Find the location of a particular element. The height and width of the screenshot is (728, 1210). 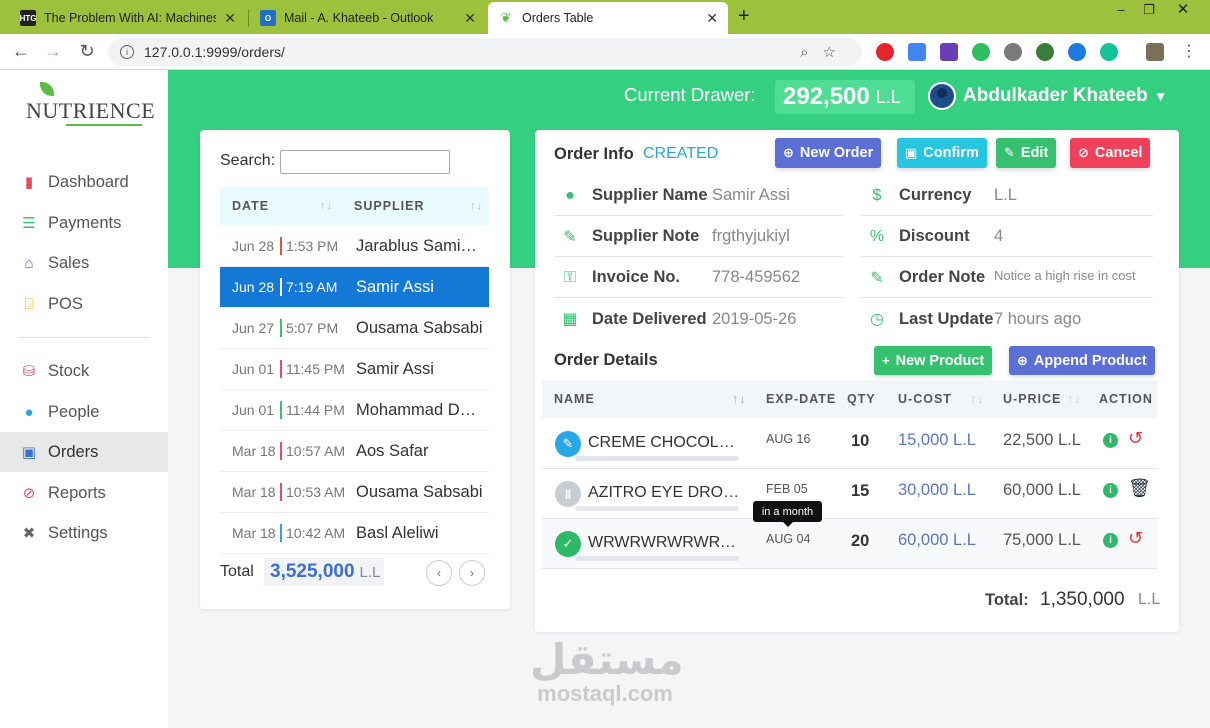

menu-icon: ⋮ is located at coordinates (1189, 51).